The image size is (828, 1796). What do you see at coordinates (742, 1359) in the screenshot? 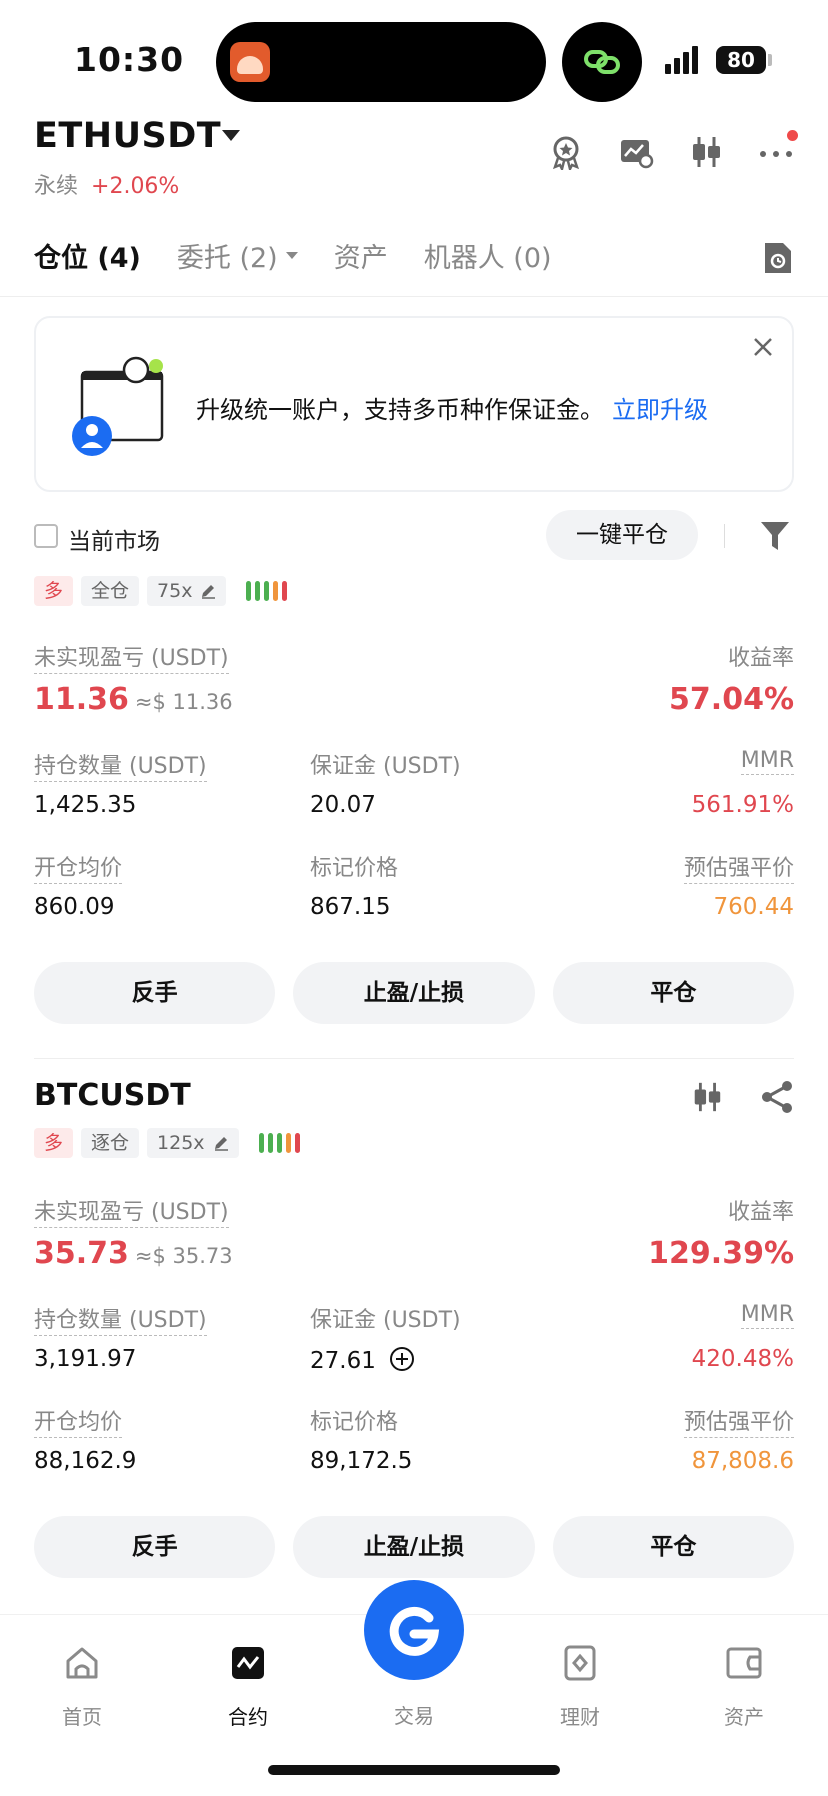
I see `mmr-value: 420.48%` at bounding box center [742, 1359].